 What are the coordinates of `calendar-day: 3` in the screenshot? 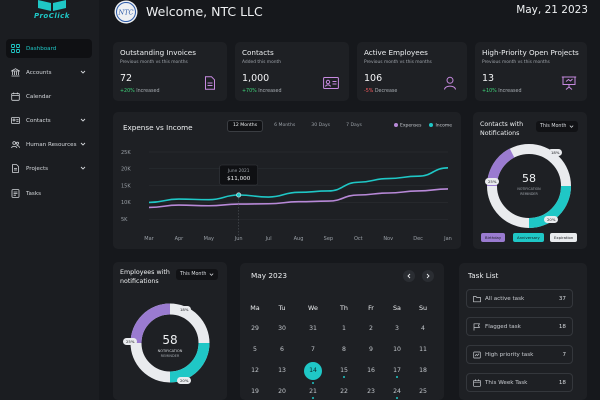 It's located at (397, 328).